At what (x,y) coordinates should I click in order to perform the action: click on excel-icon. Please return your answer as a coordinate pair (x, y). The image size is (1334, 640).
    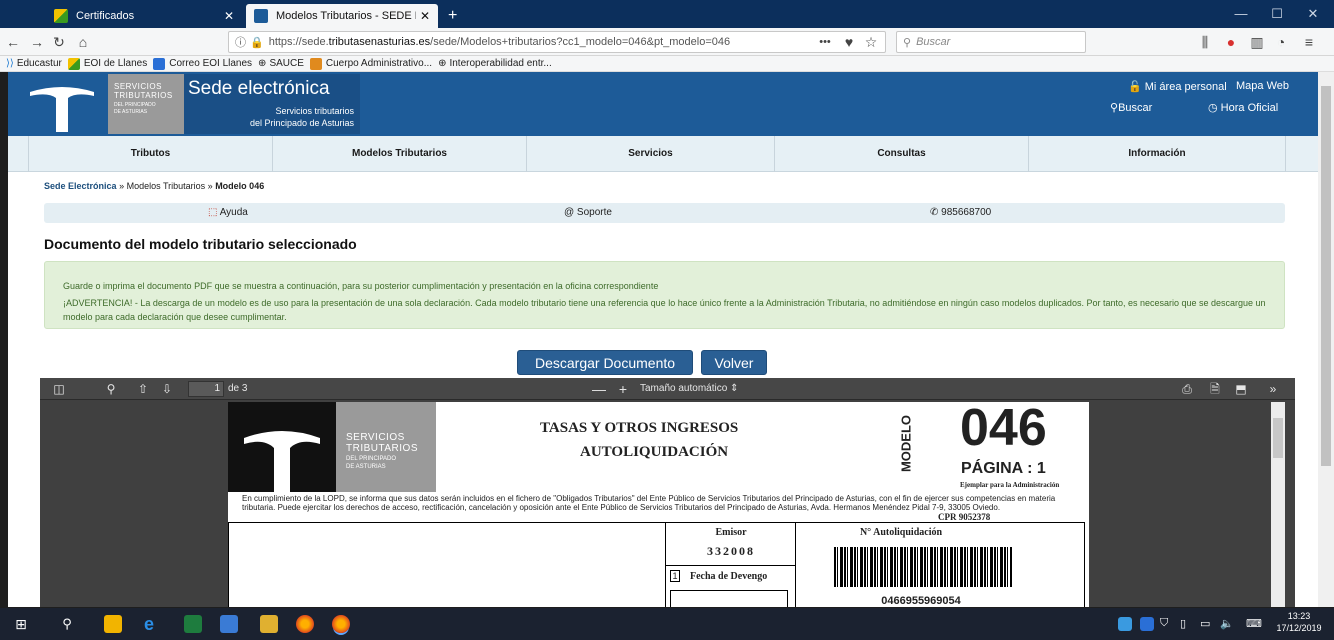
    Looking at the image, I should click on (193, 624).